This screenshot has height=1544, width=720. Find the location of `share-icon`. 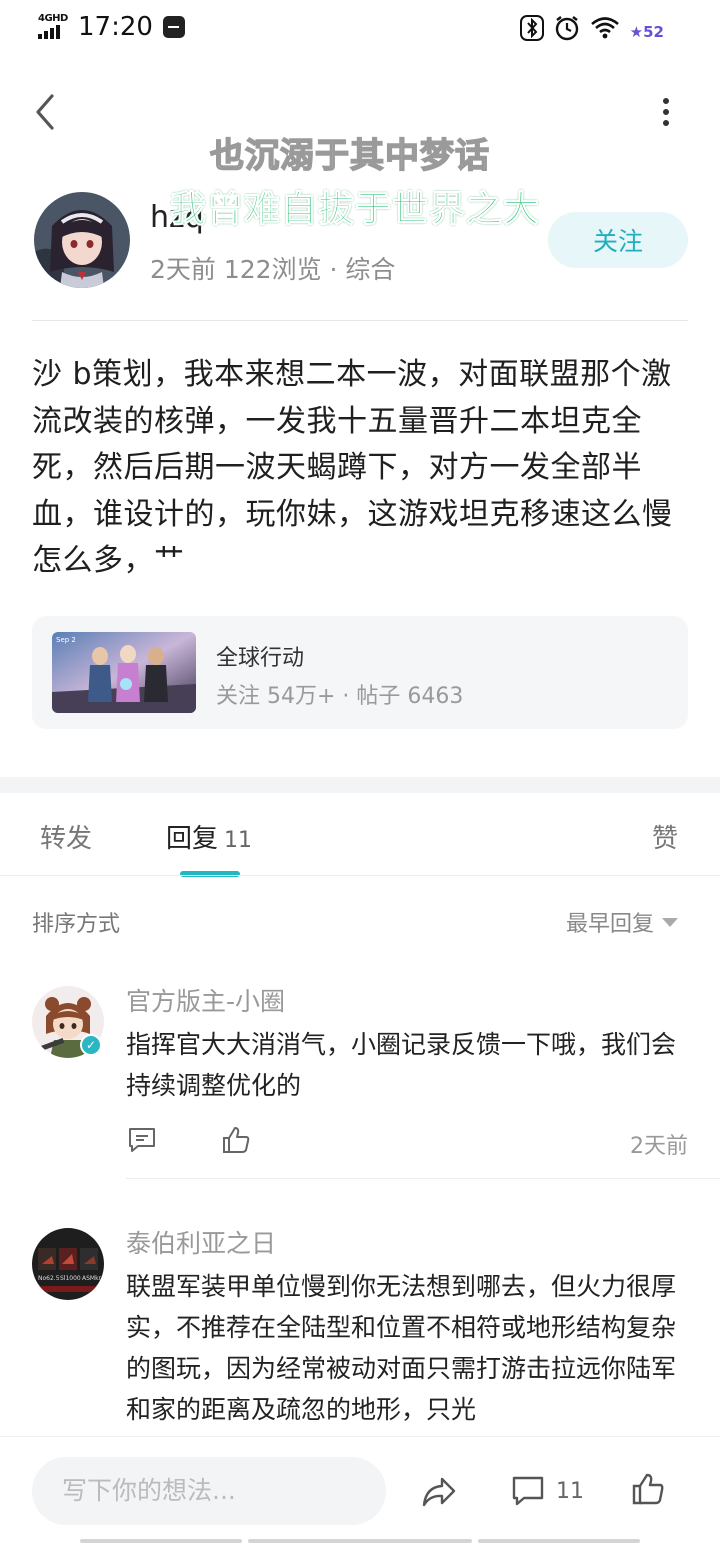

share-icon is located at coordinates (439, 1492).